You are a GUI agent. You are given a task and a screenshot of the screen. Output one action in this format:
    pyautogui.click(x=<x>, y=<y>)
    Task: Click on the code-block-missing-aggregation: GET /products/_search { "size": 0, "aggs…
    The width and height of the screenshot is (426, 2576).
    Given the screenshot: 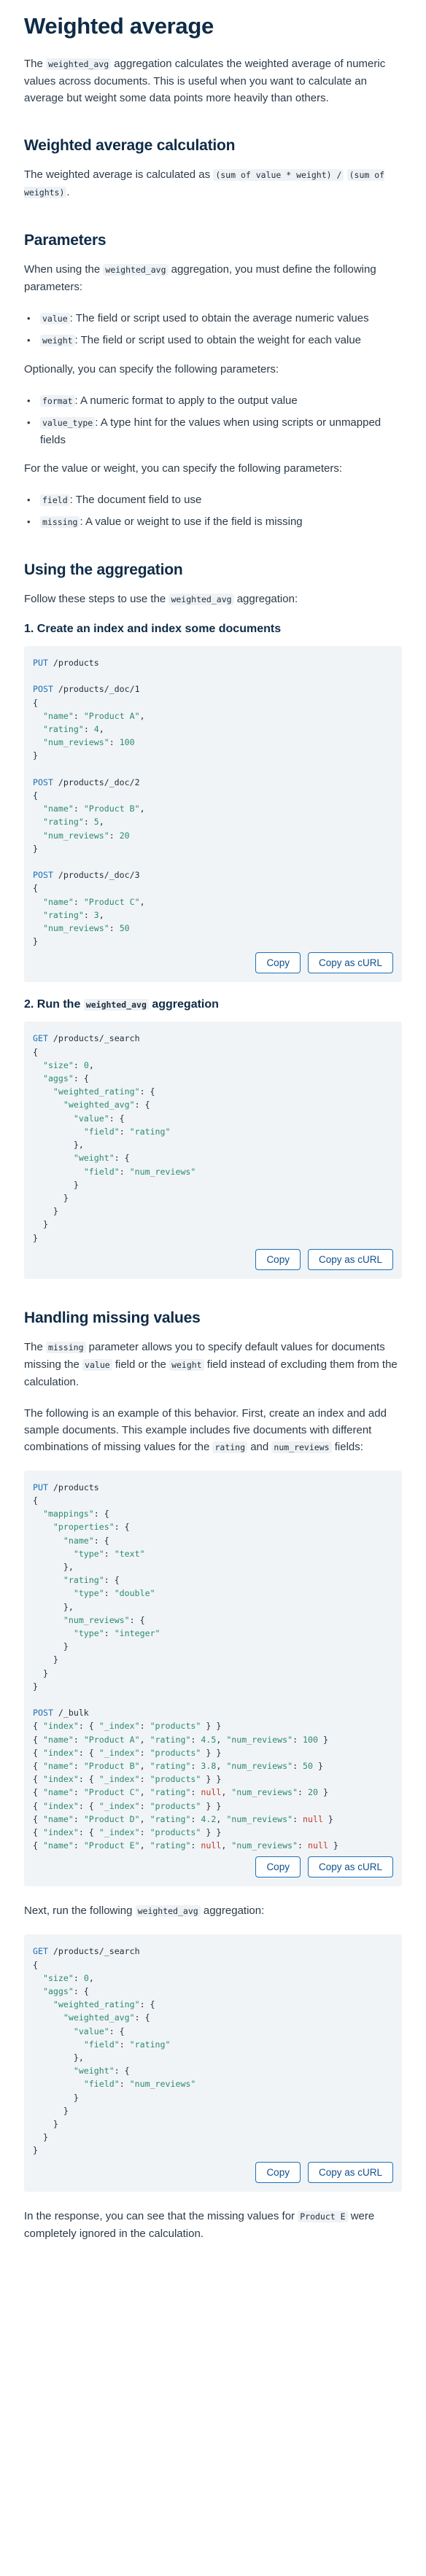 What is the action you would take?
    pyautogui.click(x=213, y=2063)
    